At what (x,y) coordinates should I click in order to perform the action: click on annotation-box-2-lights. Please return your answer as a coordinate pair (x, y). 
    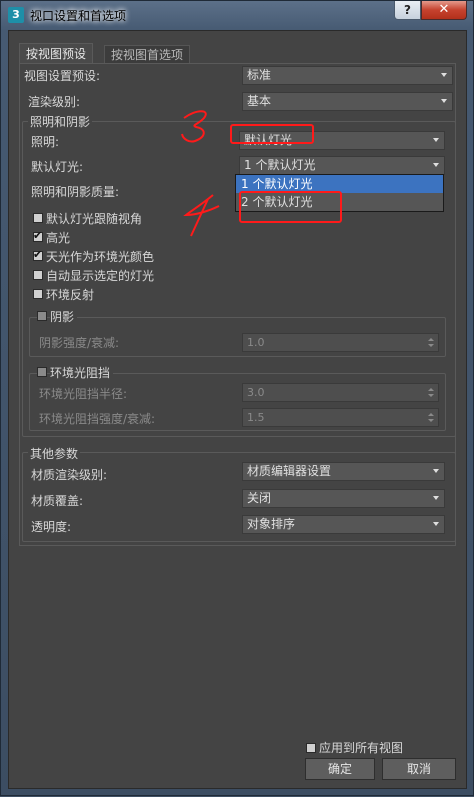
    Looking at the image, I should click on (290, 207).